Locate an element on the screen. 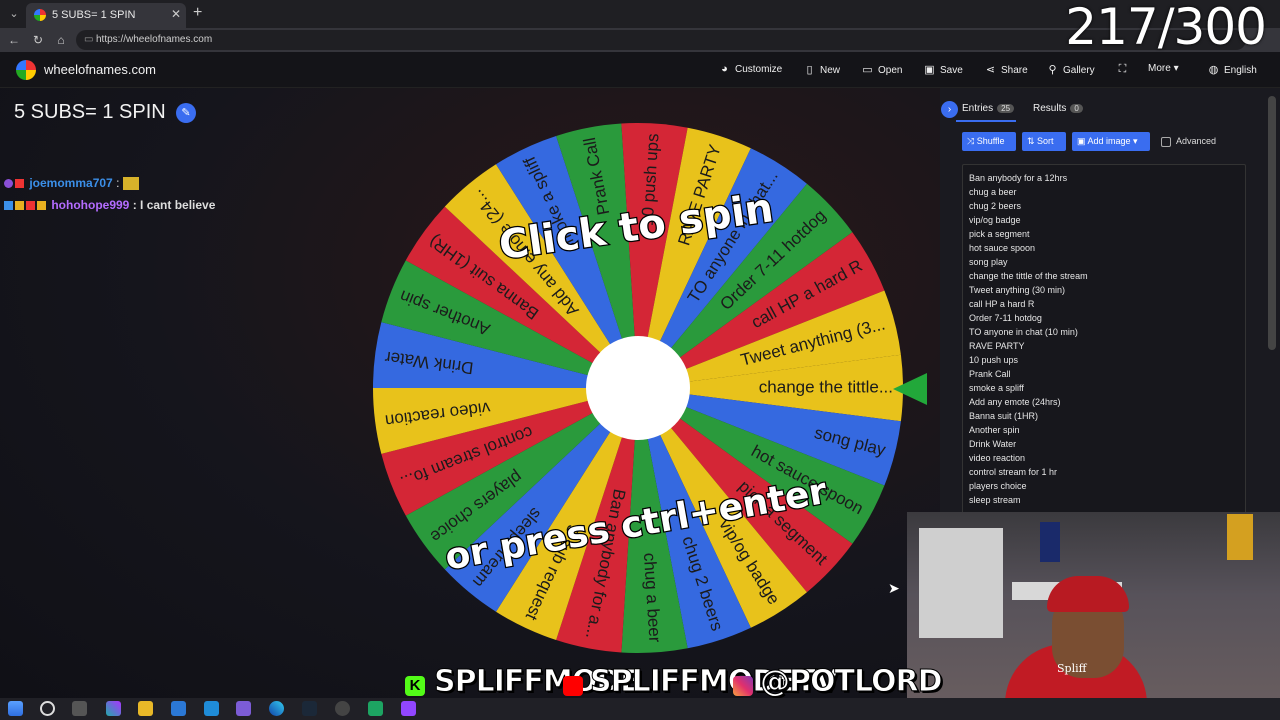  entries-count: 25 is located at coordinates (1006, 108).